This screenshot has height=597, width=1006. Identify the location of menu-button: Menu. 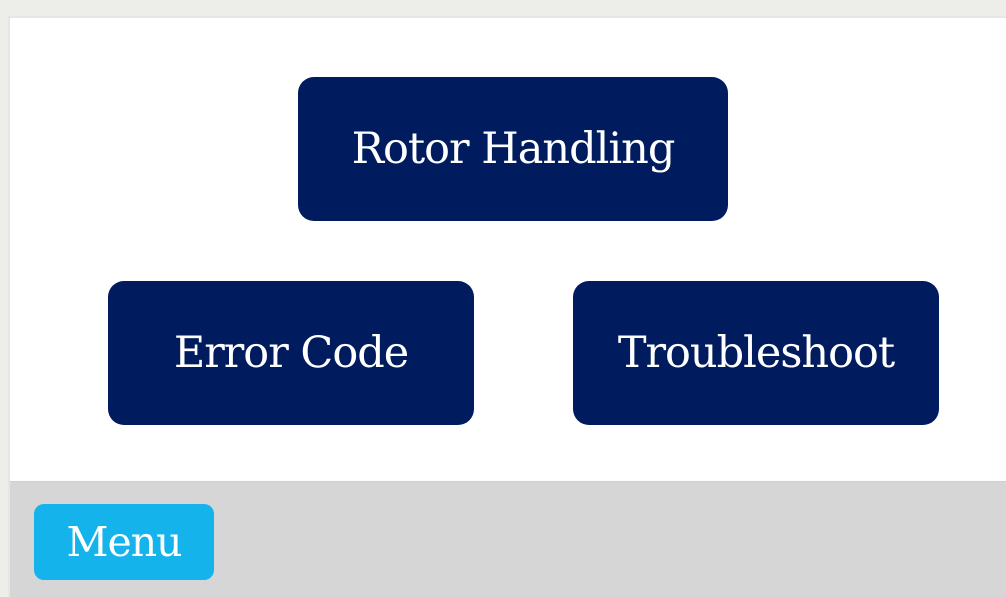
(124, 542).